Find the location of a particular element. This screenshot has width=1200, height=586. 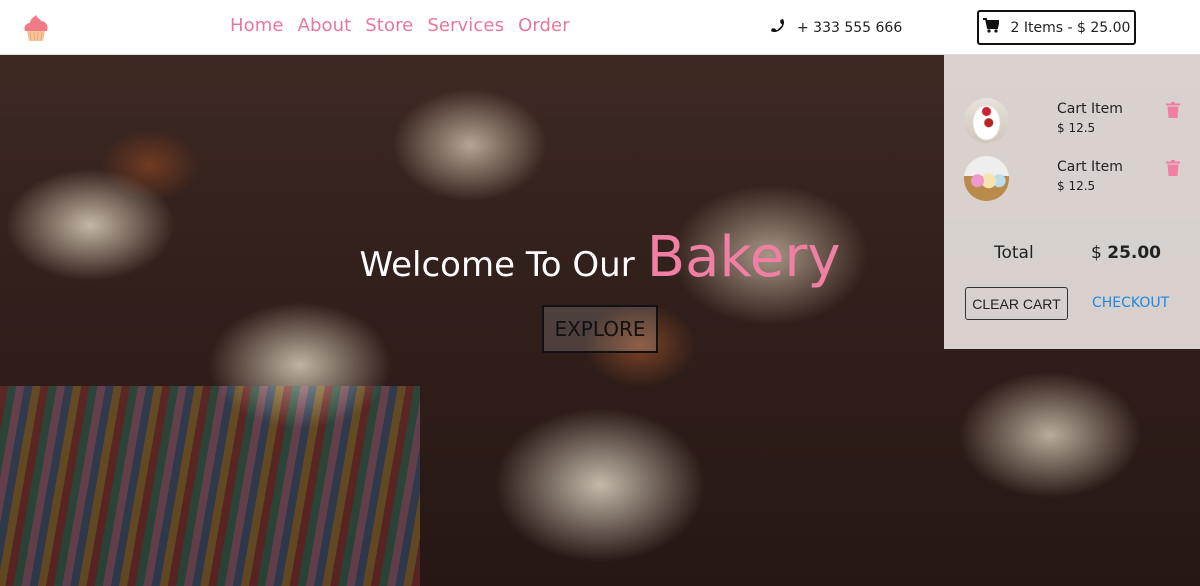

nav-link-store: Store is located at coordinates (389, 25).